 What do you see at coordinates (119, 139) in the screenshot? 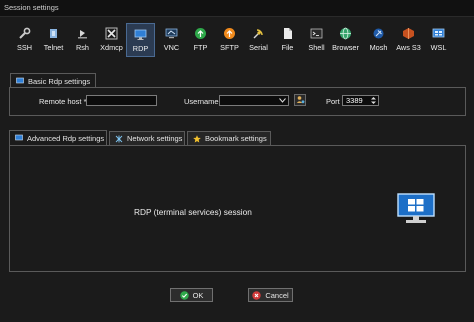
I see `network-icon` at bounding box center [119, 139].